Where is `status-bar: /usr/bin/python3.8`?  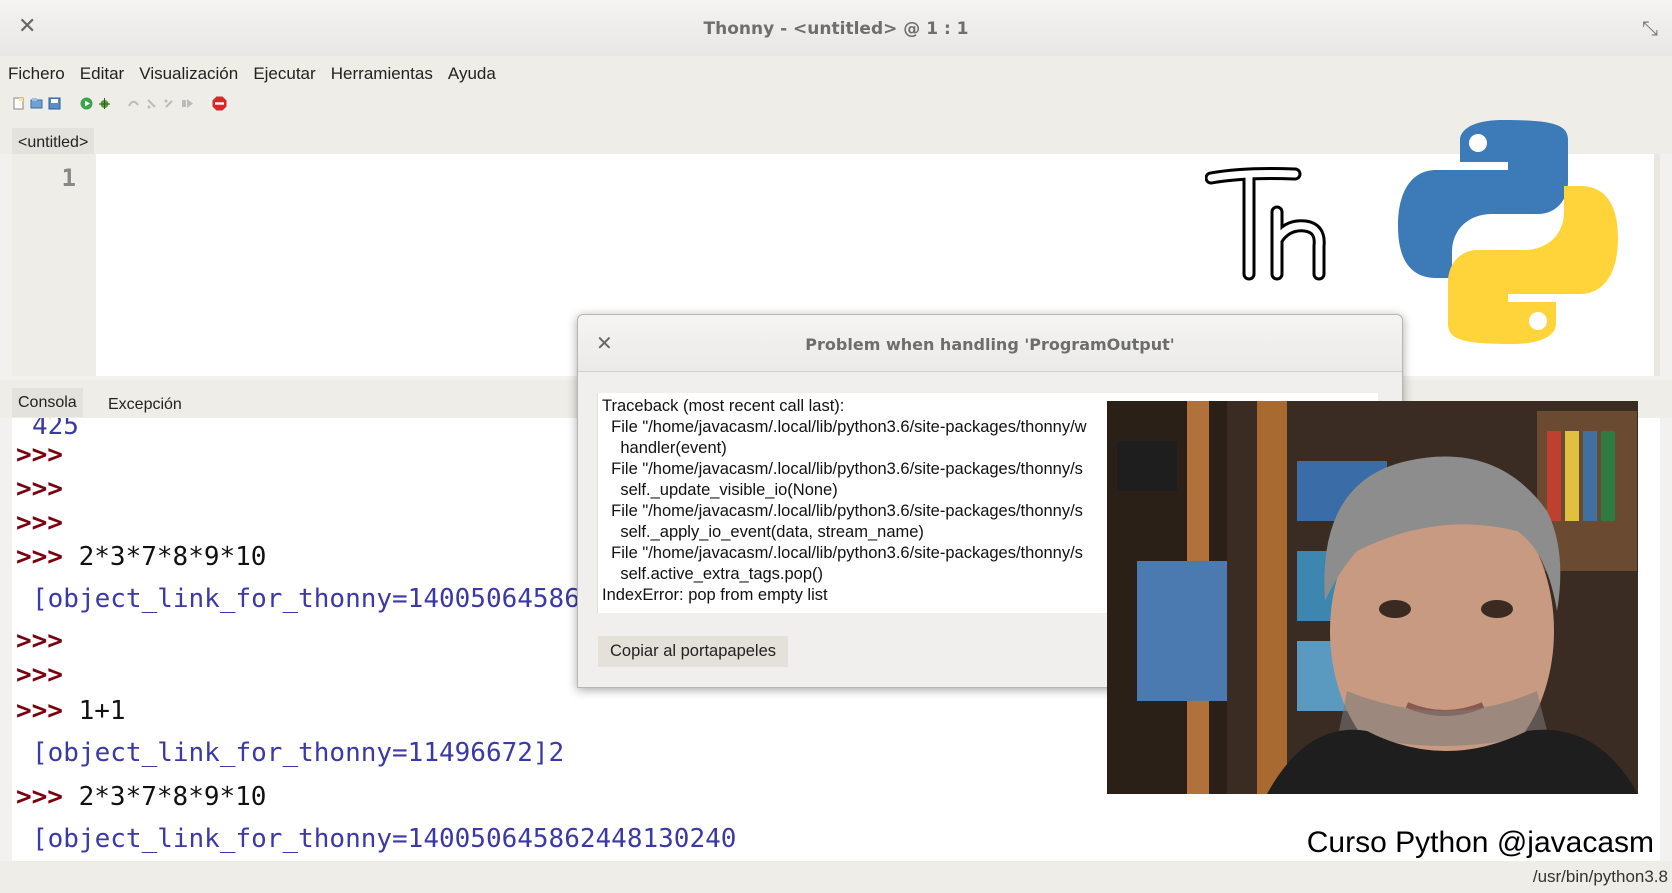
status-bar: /usr/bin/python3.8 is located at coordinates (836, 877).